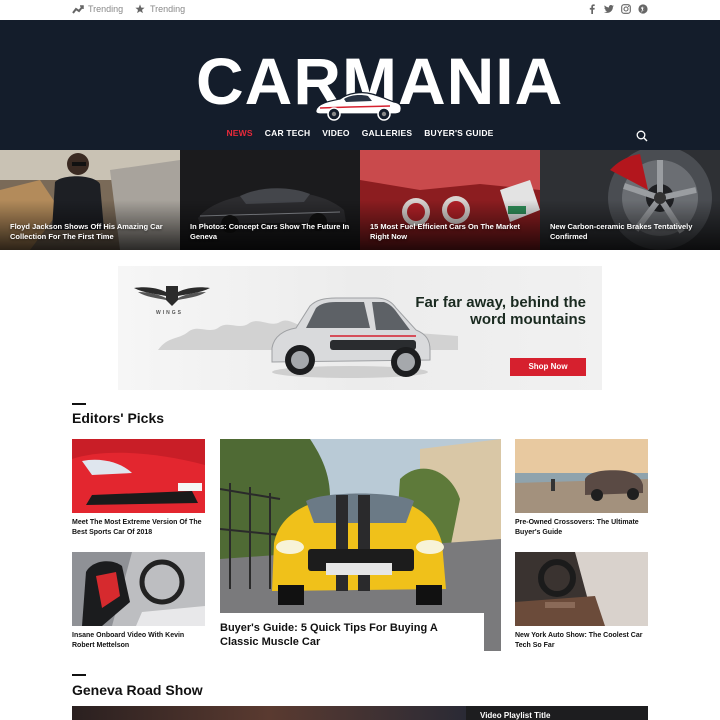 This screenshot has width=720, height=720. What do you see at coordinates (387, 133) in the screenshot?
I see `nav-galleries: GALLERIES` at bounding box center [387, 133].